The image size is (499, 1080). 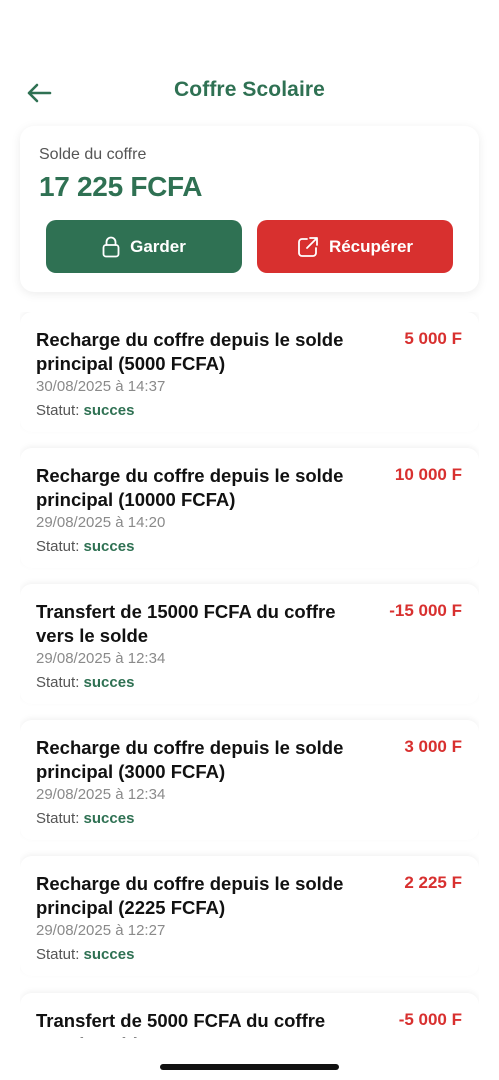 I want to click on transaction-date: 29/08/2025 à 12:27, so click(x=101, y=930).